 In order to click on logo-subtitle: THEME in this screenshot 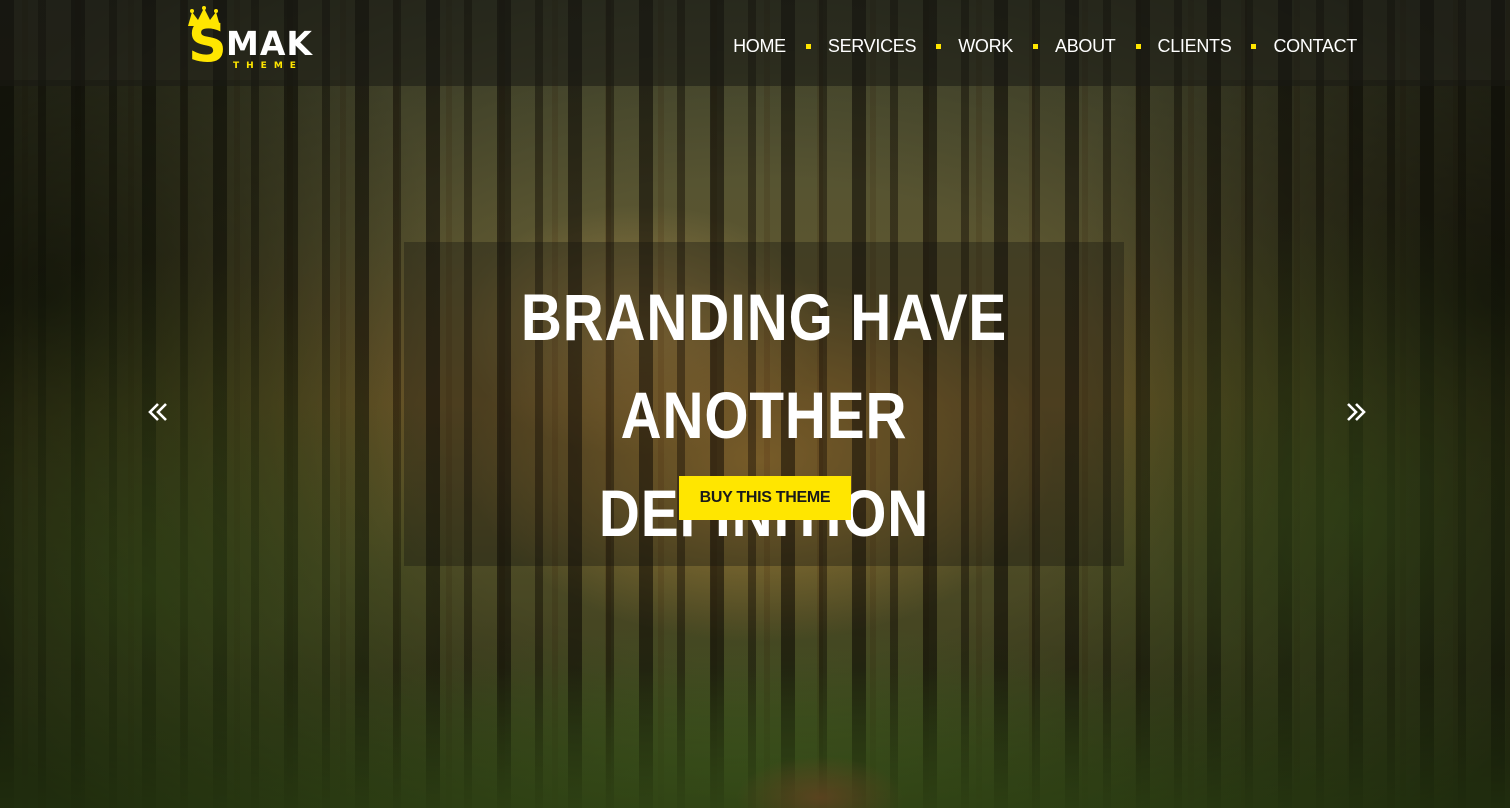, I will do `click(268, 66)`.